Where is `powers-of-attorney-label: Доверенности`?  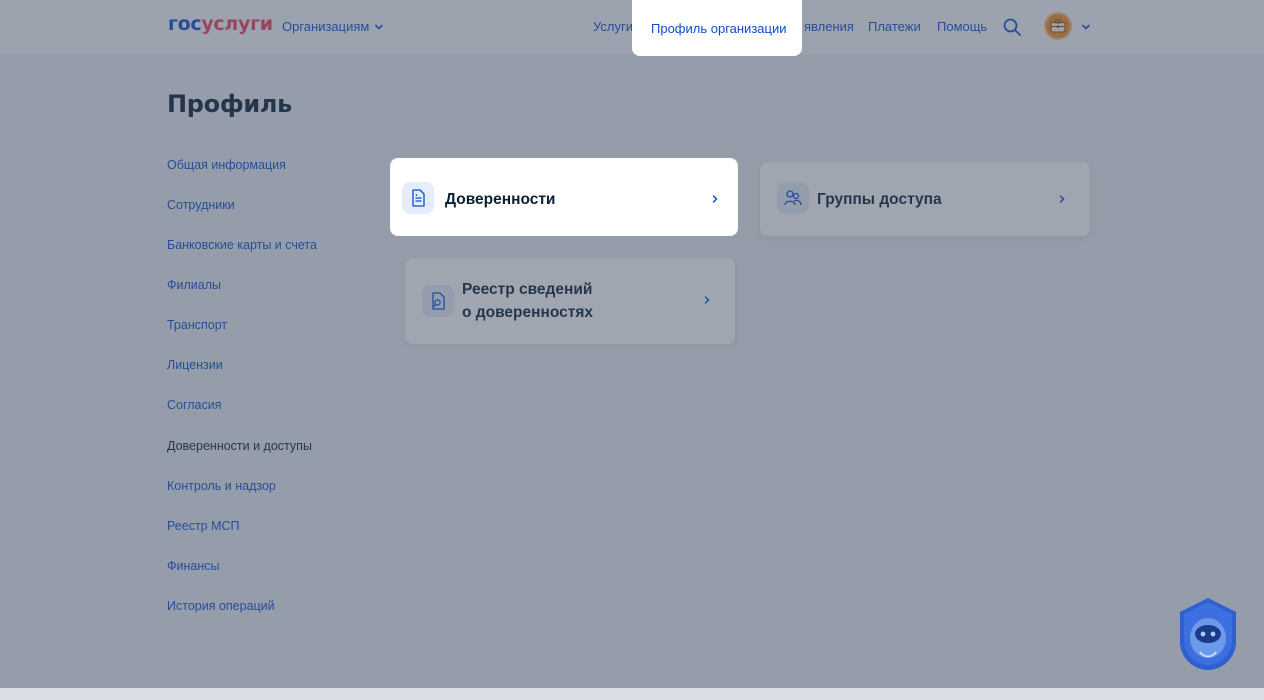
powers-of-attorney-label: Доверенности is located at coordinates (500, 199).